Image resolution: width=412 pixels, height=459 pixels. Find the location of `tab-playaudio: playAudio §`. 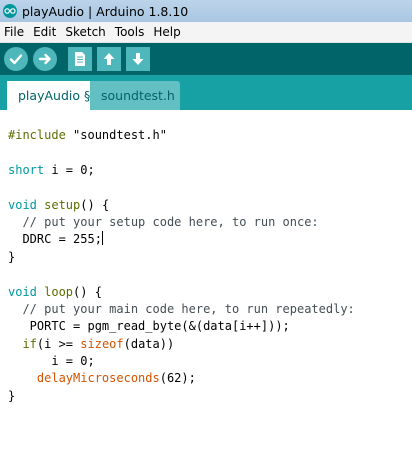

tab-playaudio: playAudio § is located at coordinates (48, 95).